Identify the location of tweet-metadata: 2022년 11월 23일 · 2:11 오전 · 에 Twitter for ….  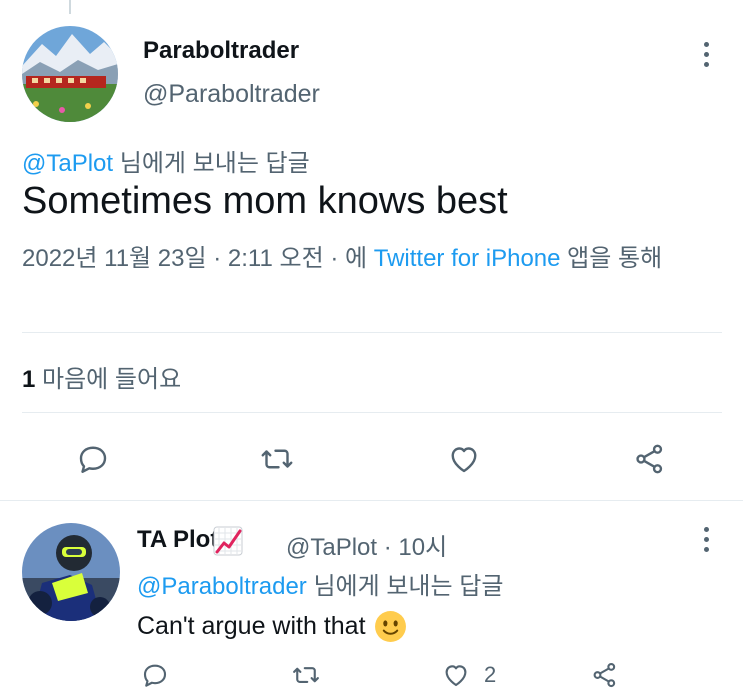
(372, 259).